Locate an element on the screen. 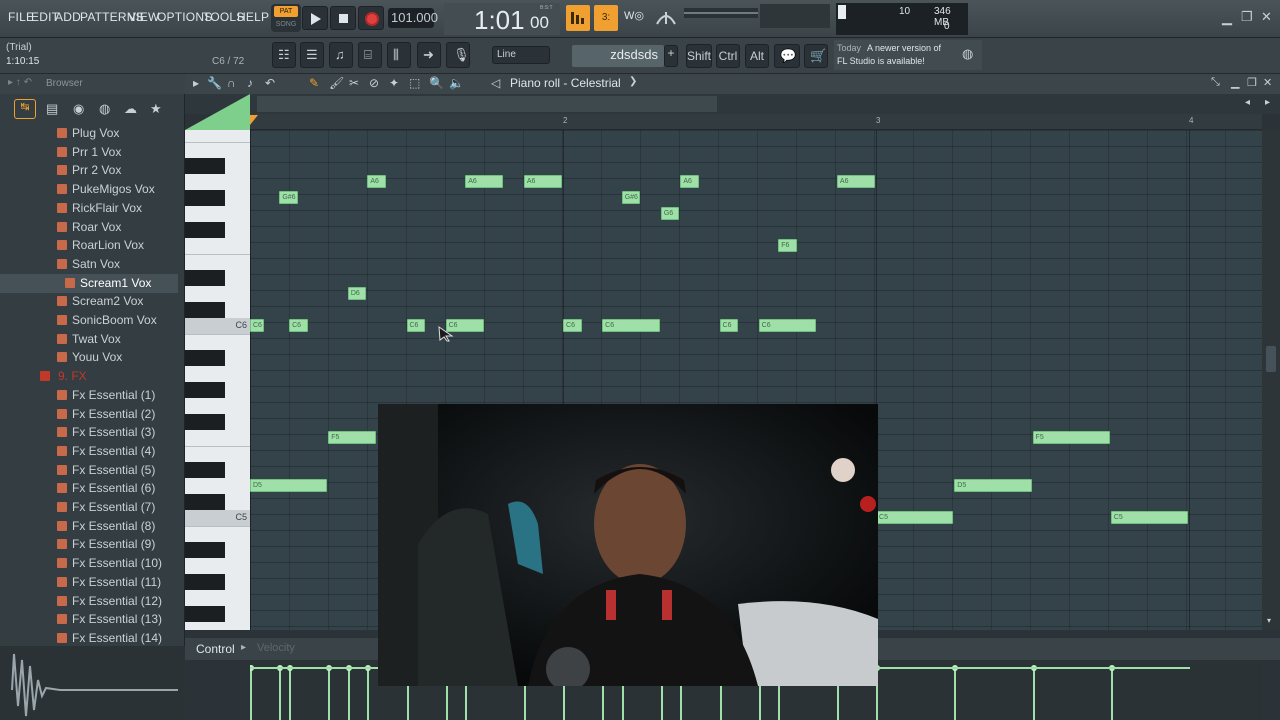  browser-item: Fx Essential (4) is located at coordinates (89, 451).